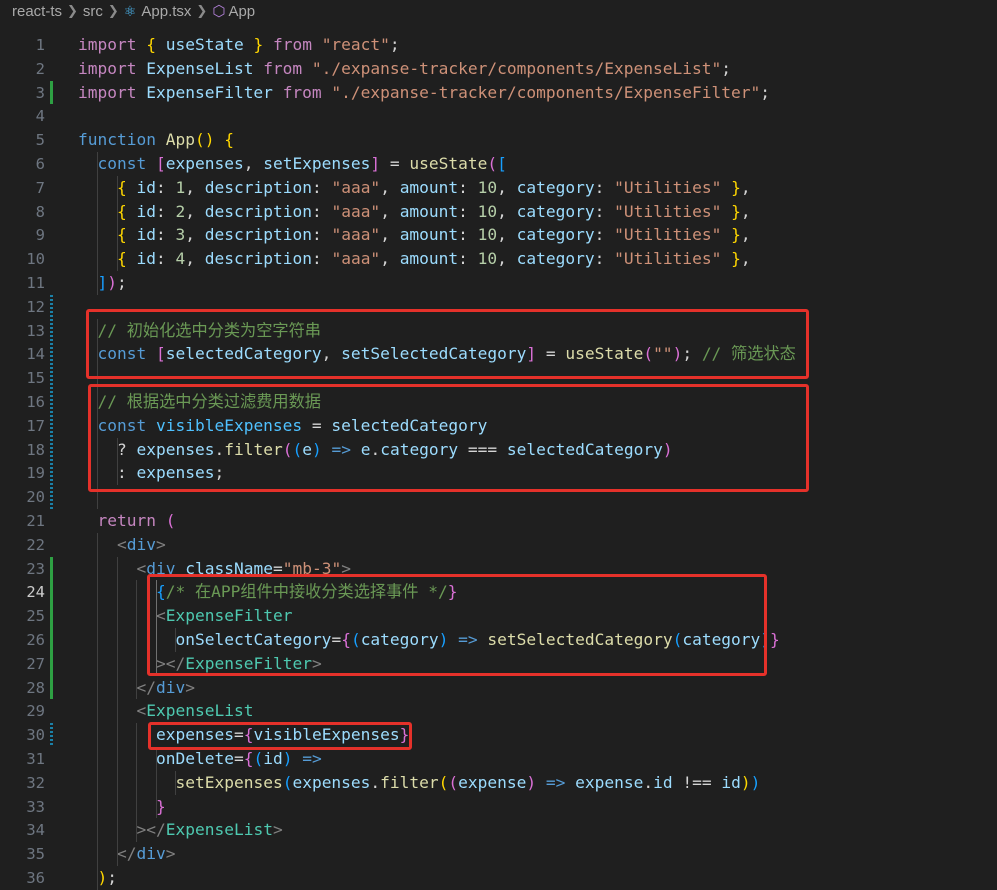  What do you see at coordinates (127, 521) in the screenshot?
I see `code-line: return (` at bounding box center [127, 521].